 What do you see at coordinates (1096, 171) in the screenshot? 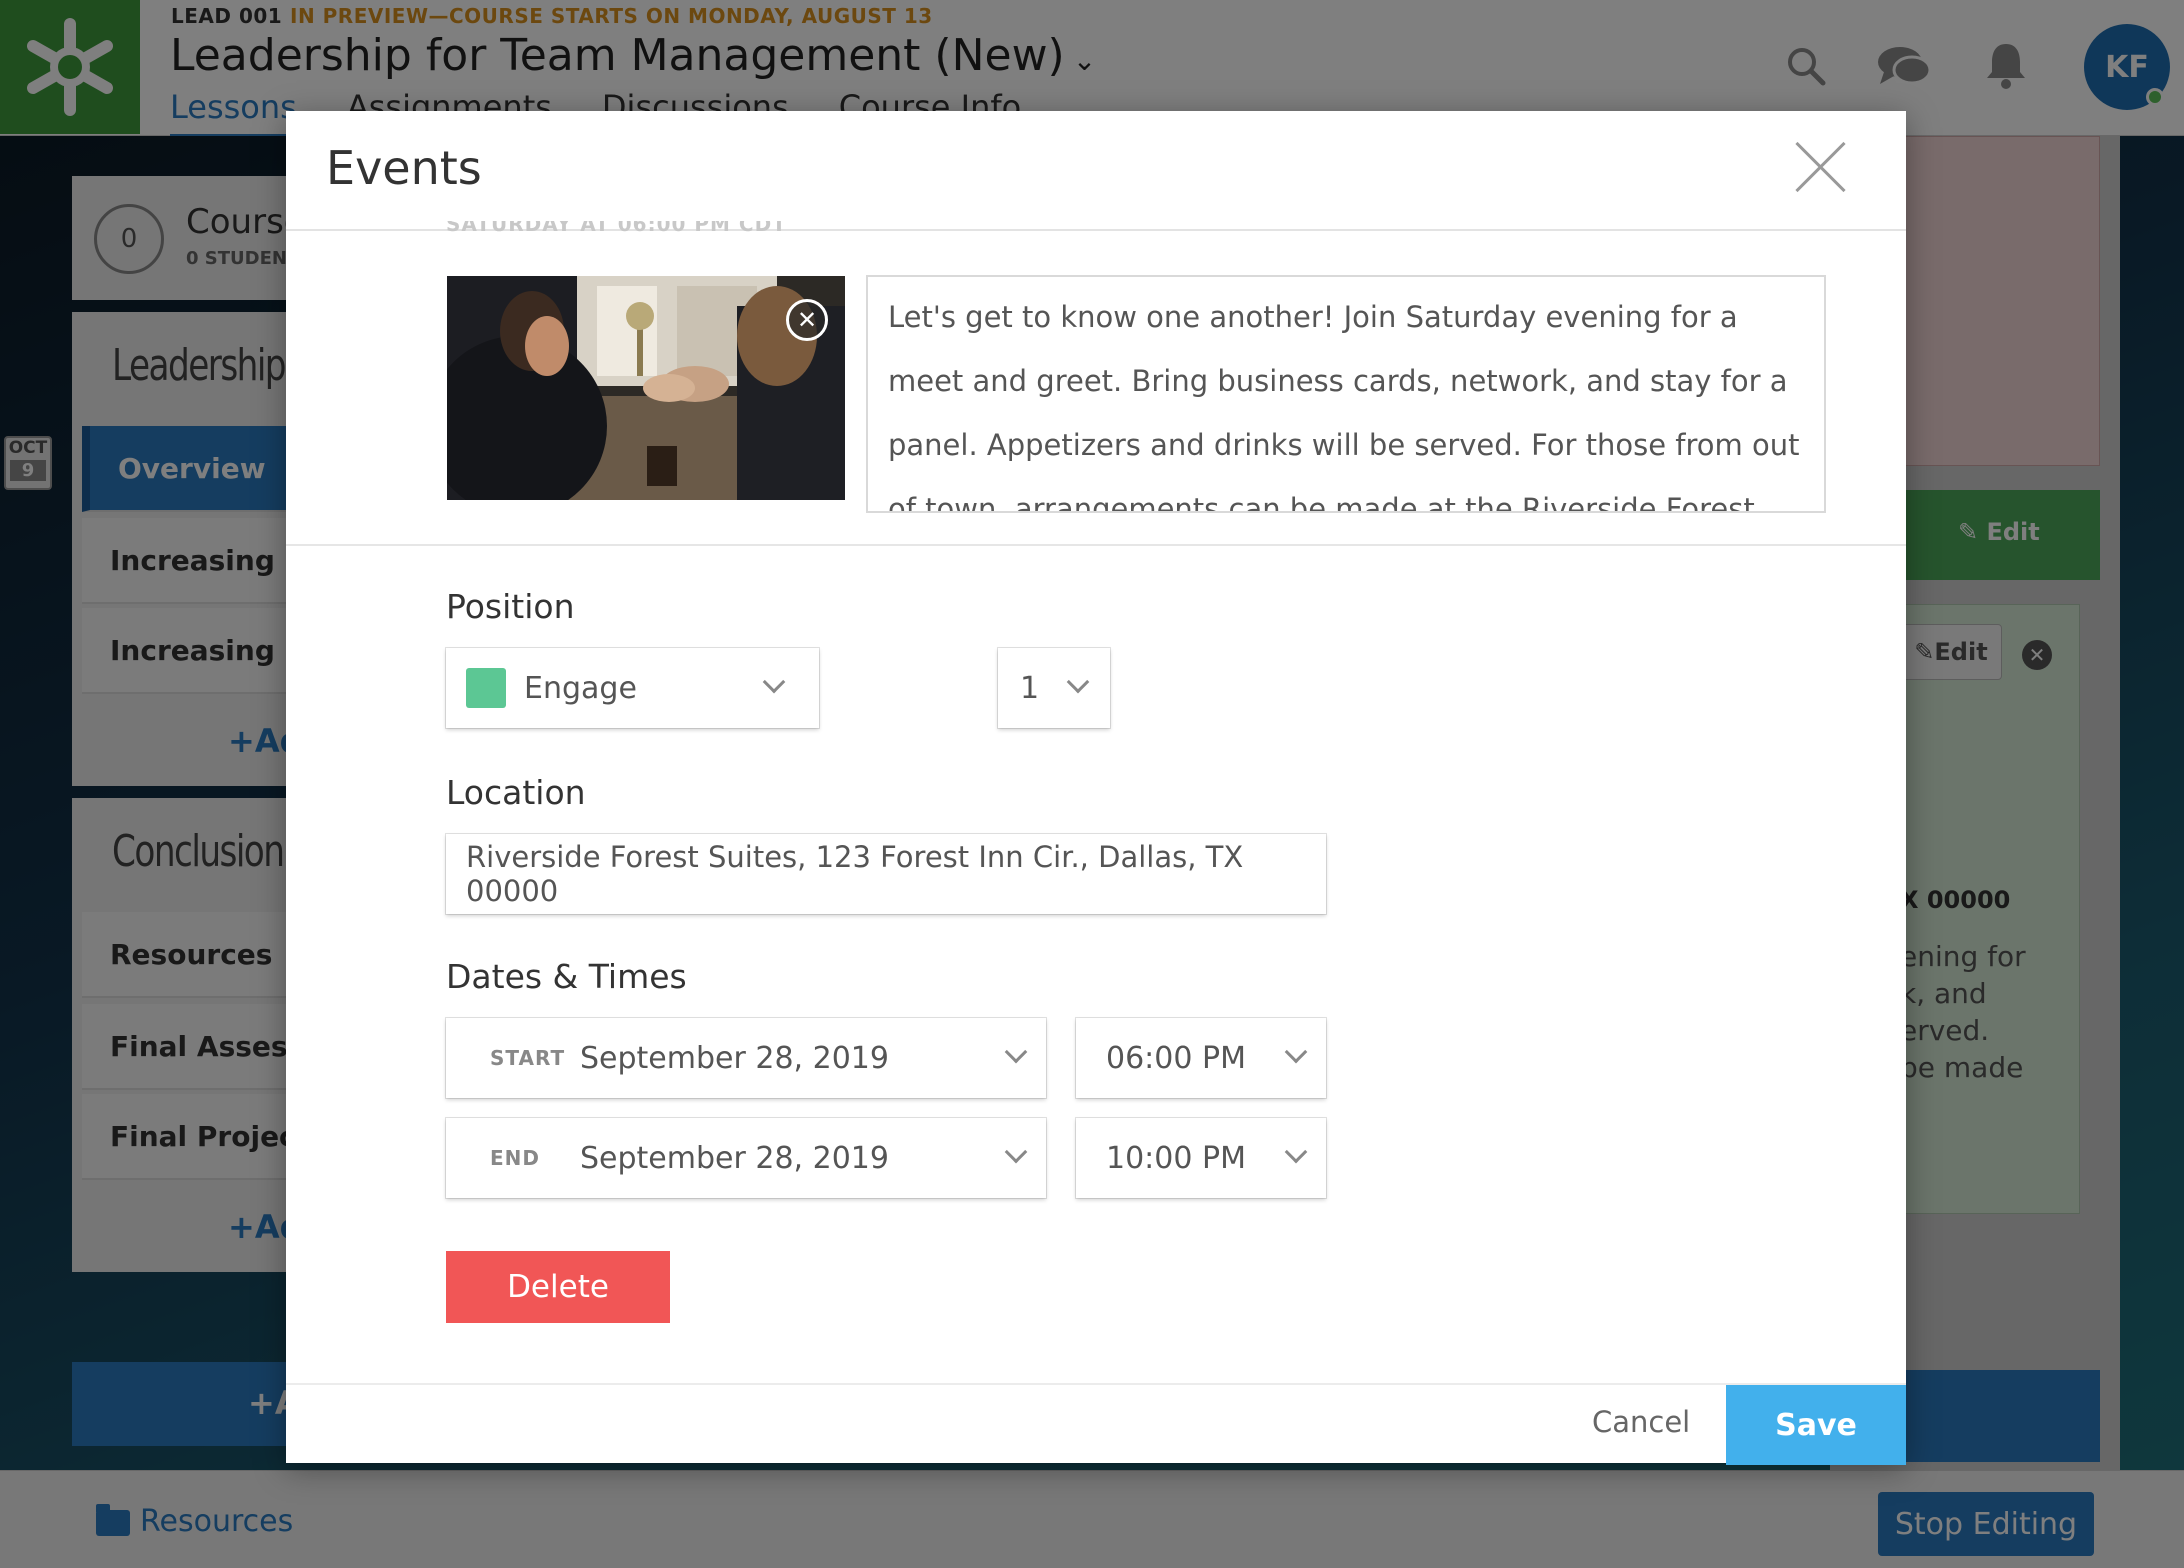
I see `modal-header: Events` at bounding box center [1096, 171].